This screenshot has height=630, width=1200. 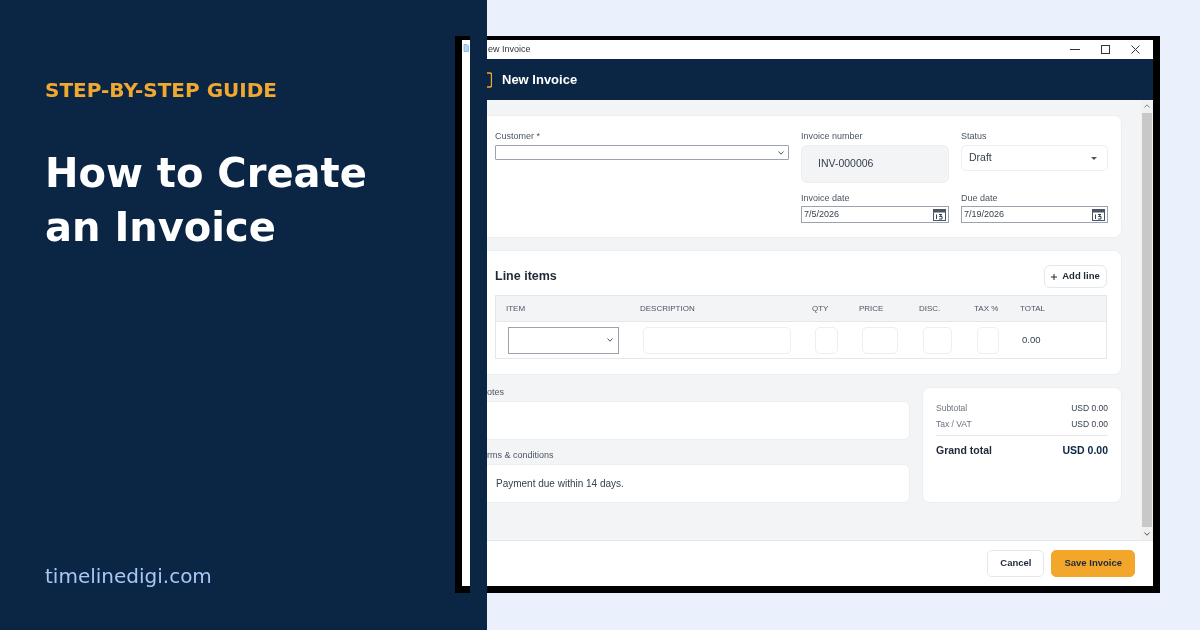 What do you see at coordinates (466, 48) in the screenshot?
I see `app-icon` at bounding box center [466, 48].